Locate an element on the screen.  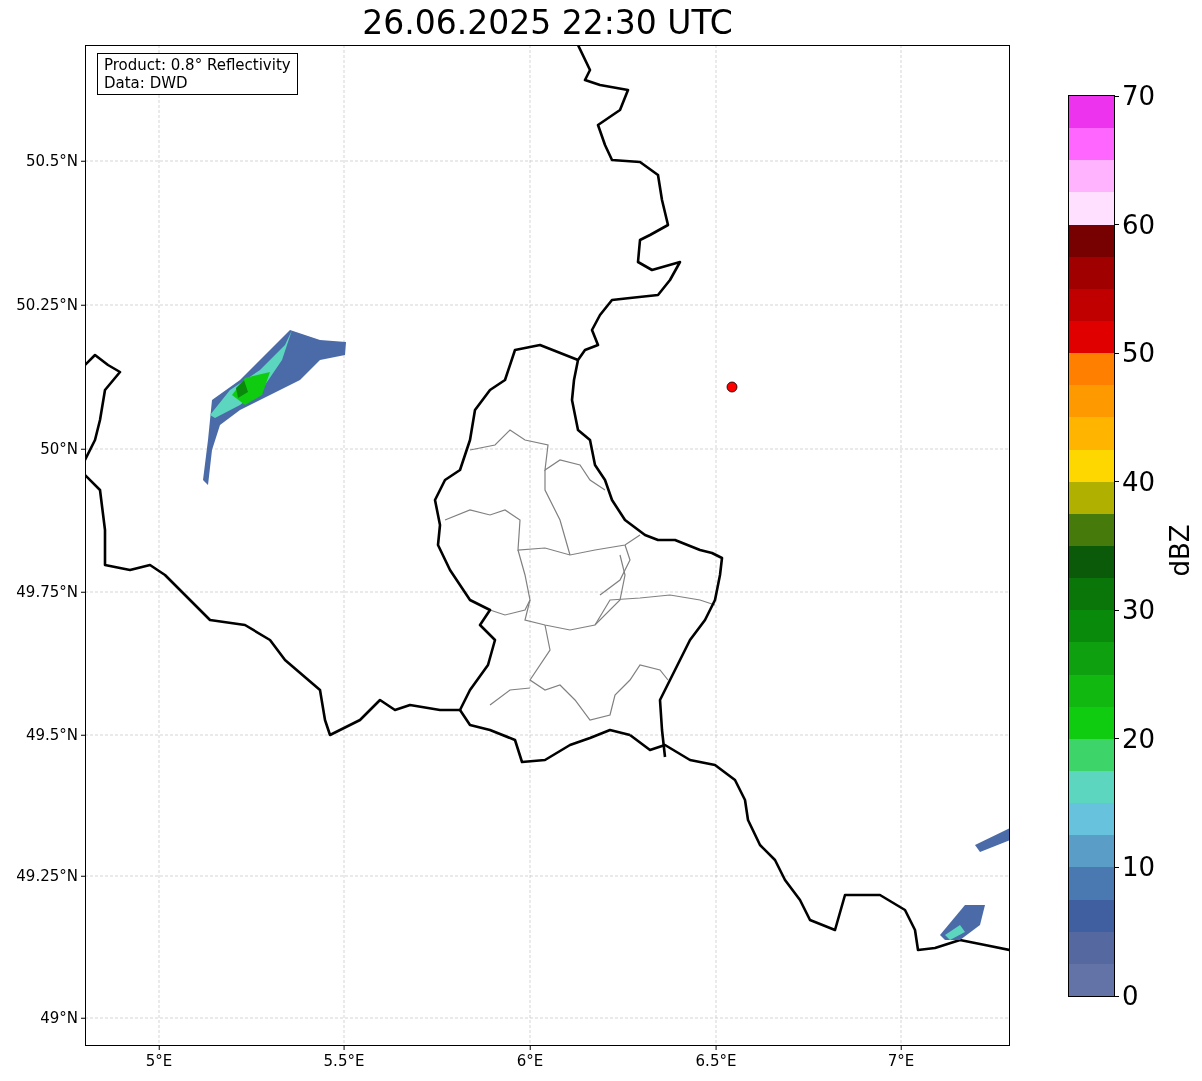
axis-tick-label: 6°E is located at coordinates (530, 1061).